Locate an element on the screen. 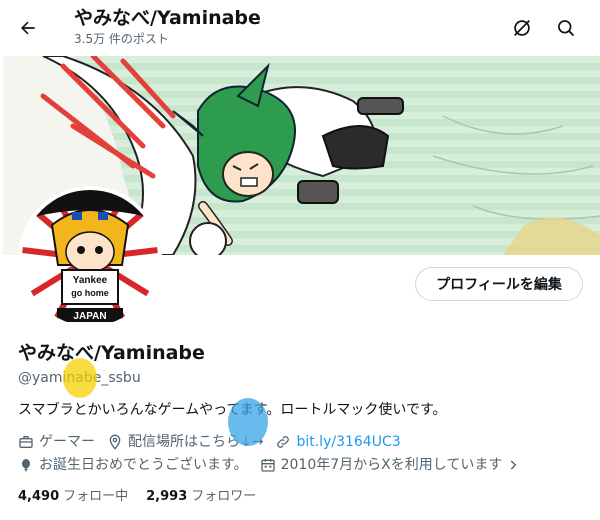 The width and height of the screenshot is (600, 520). header-title-block: やみなべ/Yaminabe 3.5万 件のポスト is located at coordinates (167, 27).